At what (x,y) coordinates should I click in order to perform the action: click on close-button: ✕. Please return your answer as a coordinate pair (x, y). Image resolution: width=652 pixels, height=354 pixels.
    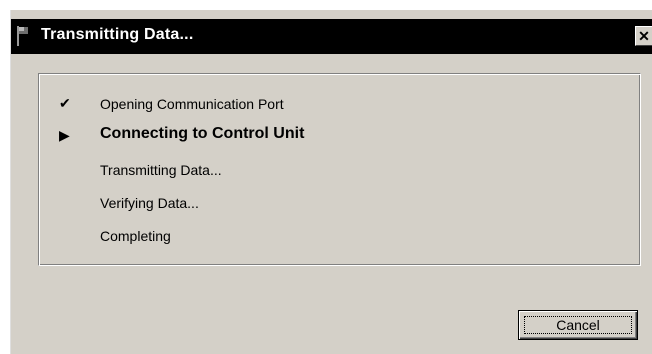
    Looking at the image, I should click on (643, 36).